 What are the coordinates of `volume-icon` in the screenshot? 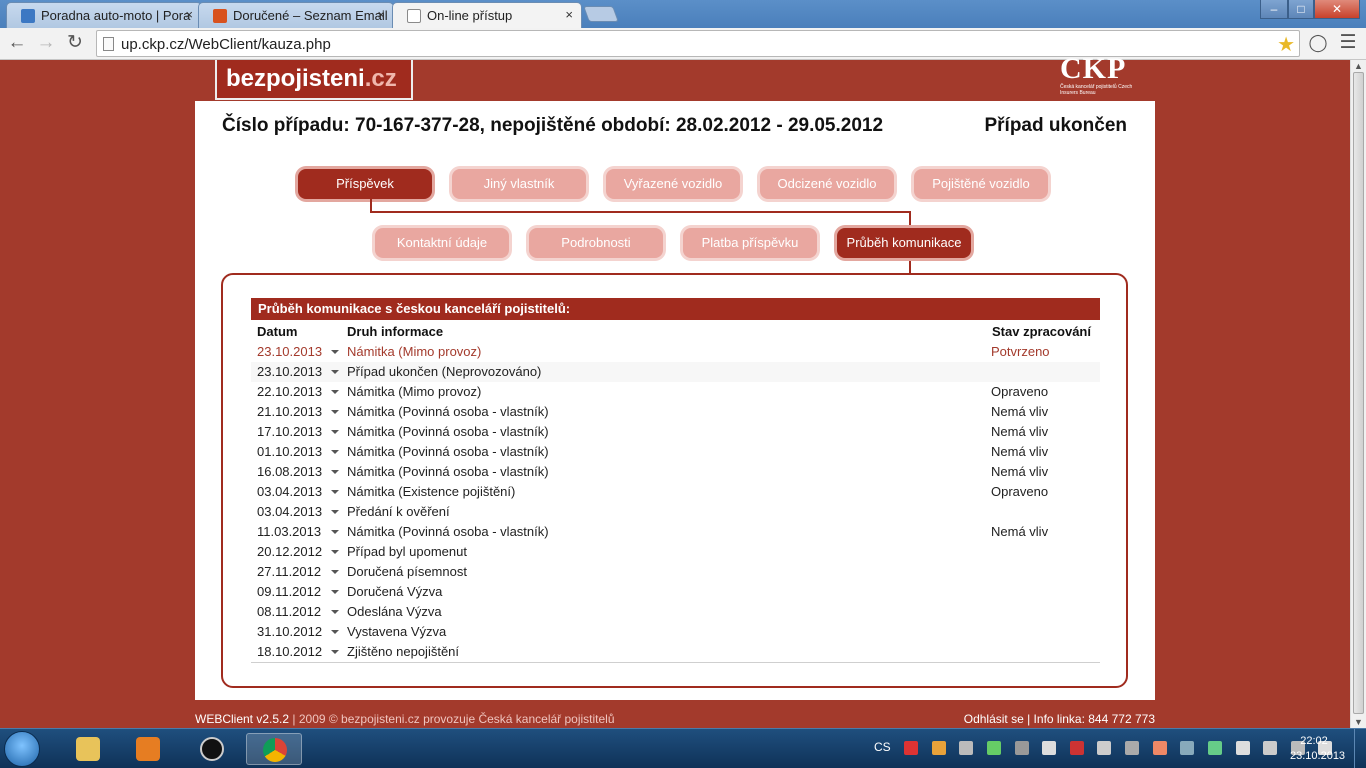 It's located at (1270, 748).